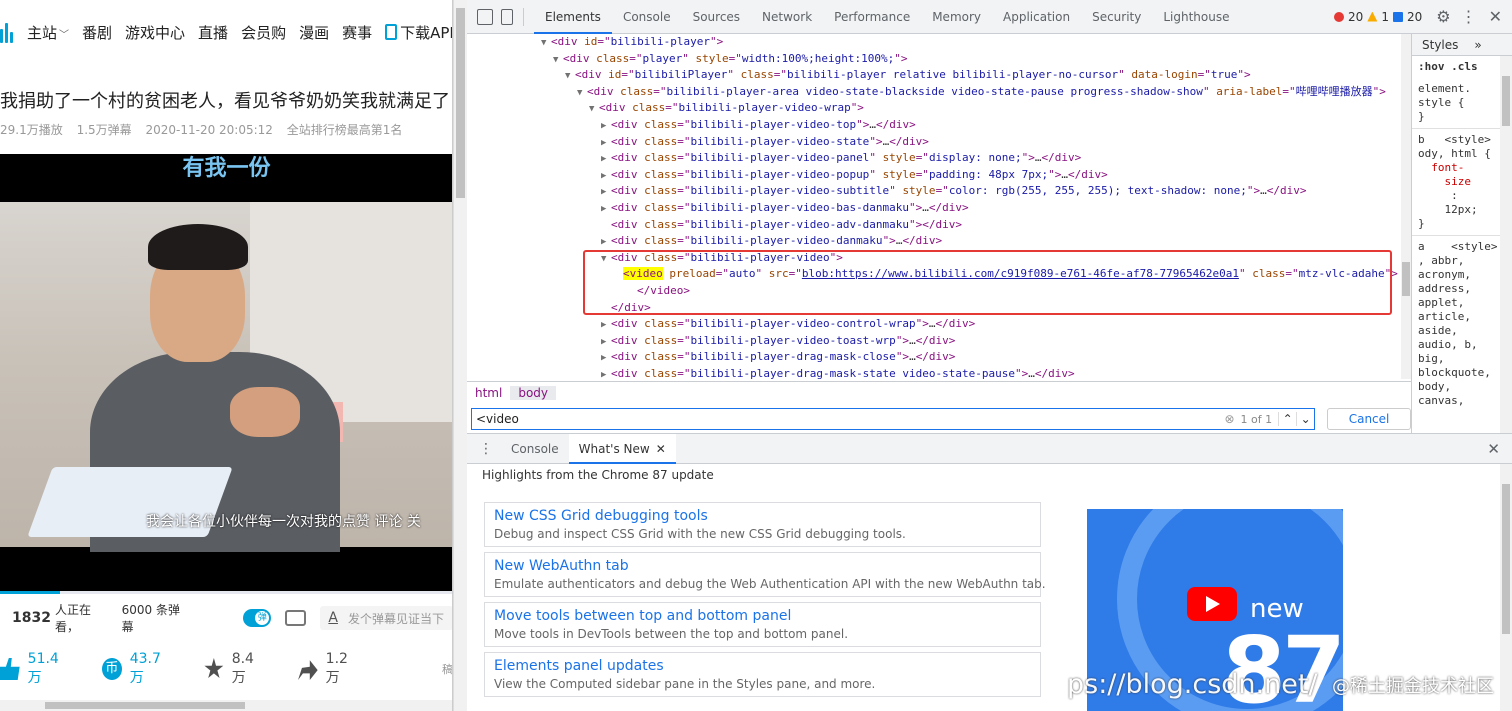 The height and width of the screenshot is (711, 1512). I want to click on danmaku-toggle, so click(257, 618).